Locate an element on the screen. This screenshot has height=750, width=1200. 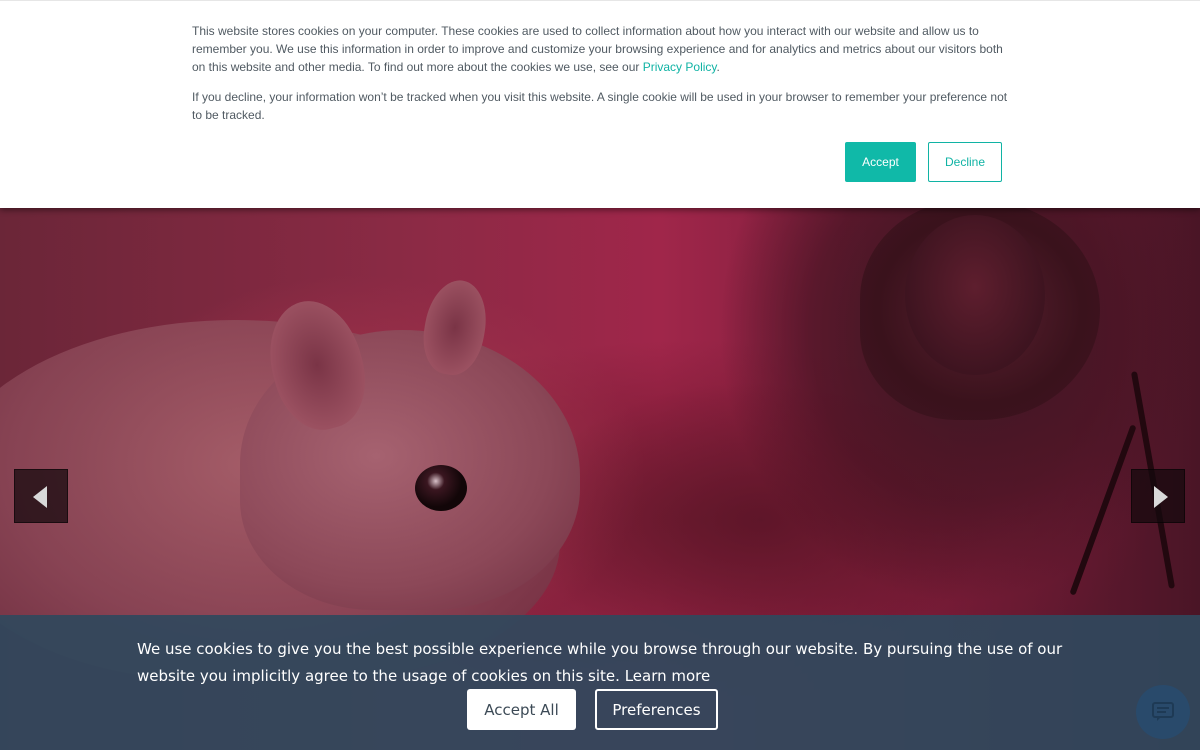
preferences-button: Preferences is located at coordinates (656, 709).